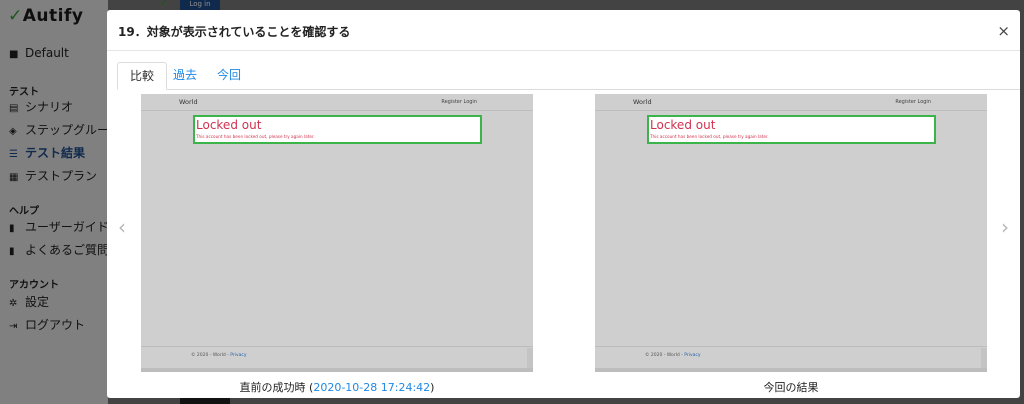 The height and width of the screenshot is (404, 1024). I want to click on modal-header: 19．対象が表示されていることを確認する ×, so click(563, 30).